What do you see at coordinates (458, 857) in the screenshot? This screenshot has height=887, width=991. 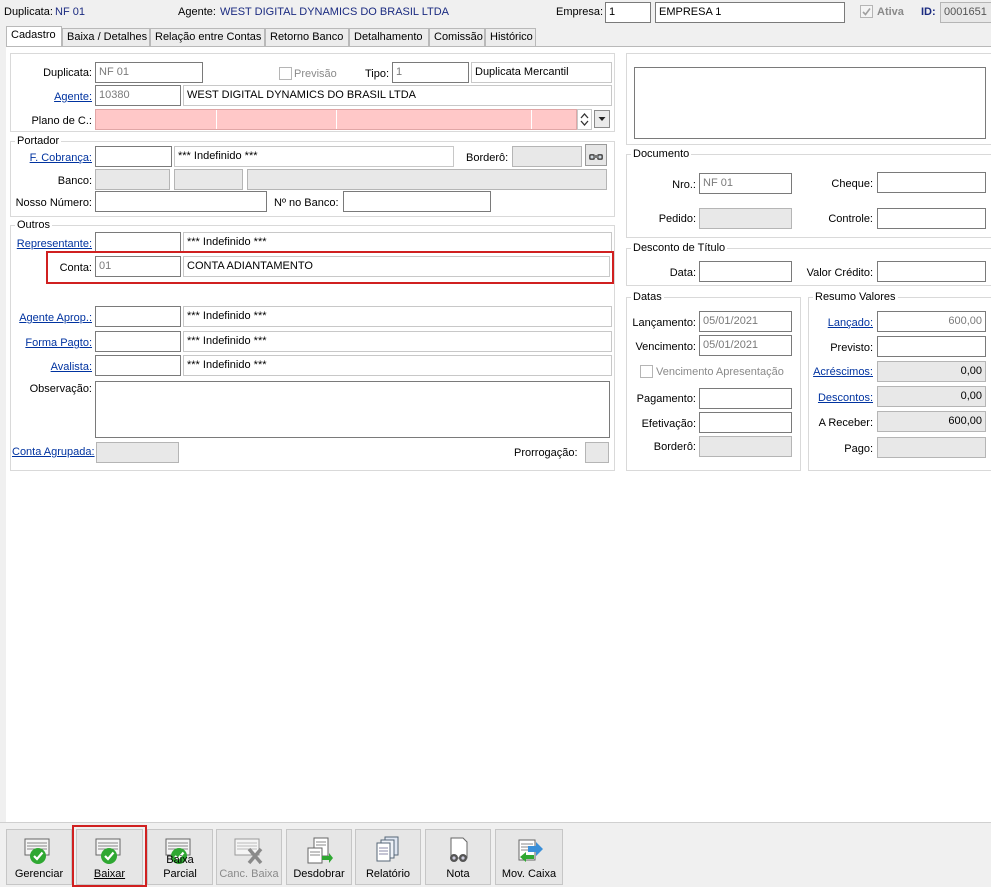 I see `nota-button: Nota` at bounding box center [458, 857].